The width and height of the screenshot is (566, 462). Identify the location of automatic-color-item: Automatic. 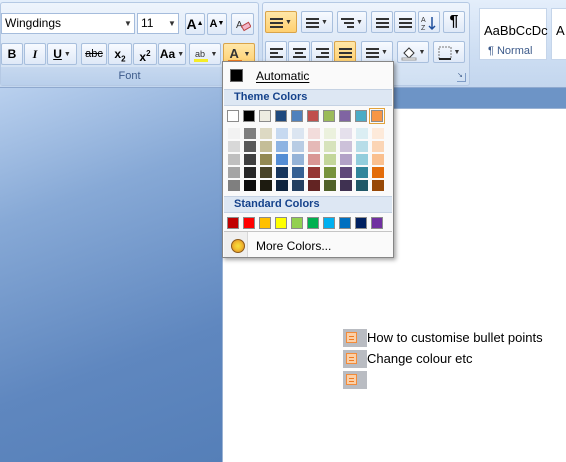
(308, 76).